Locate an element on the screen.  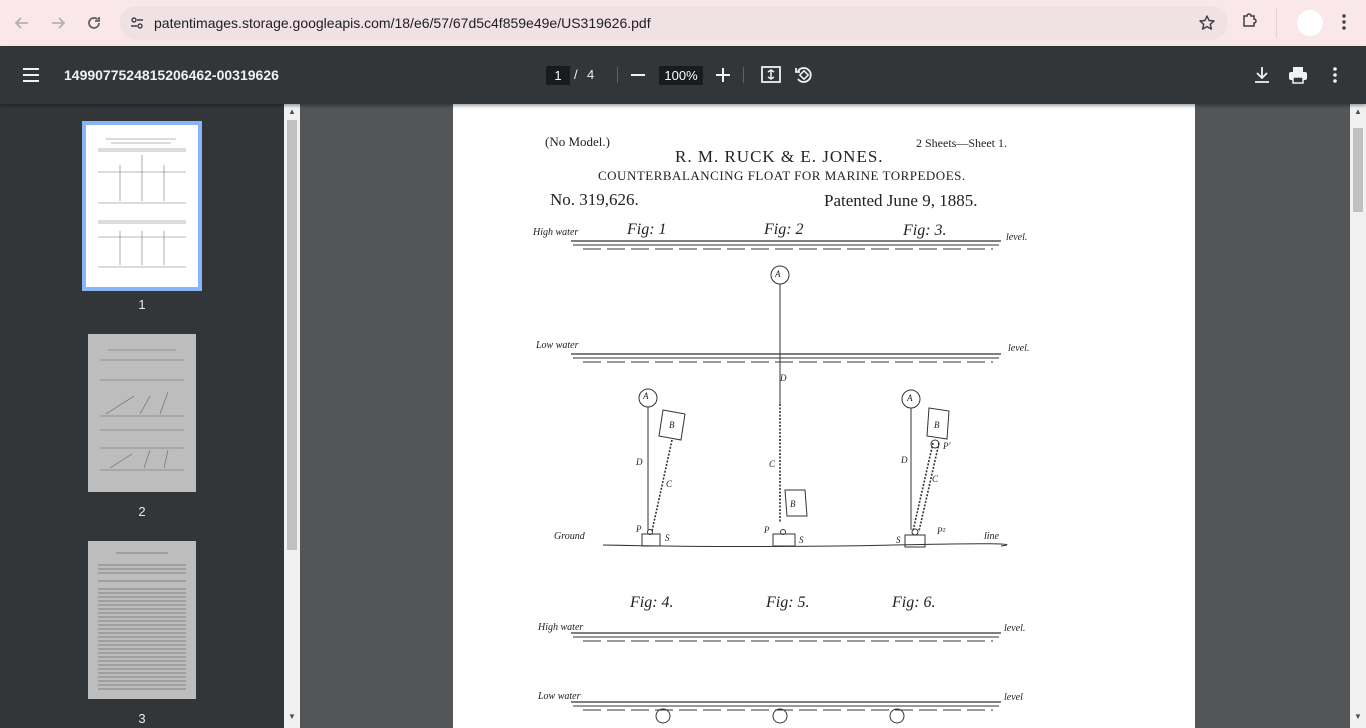
zoom-out-button is located at coordinates (638, 75).